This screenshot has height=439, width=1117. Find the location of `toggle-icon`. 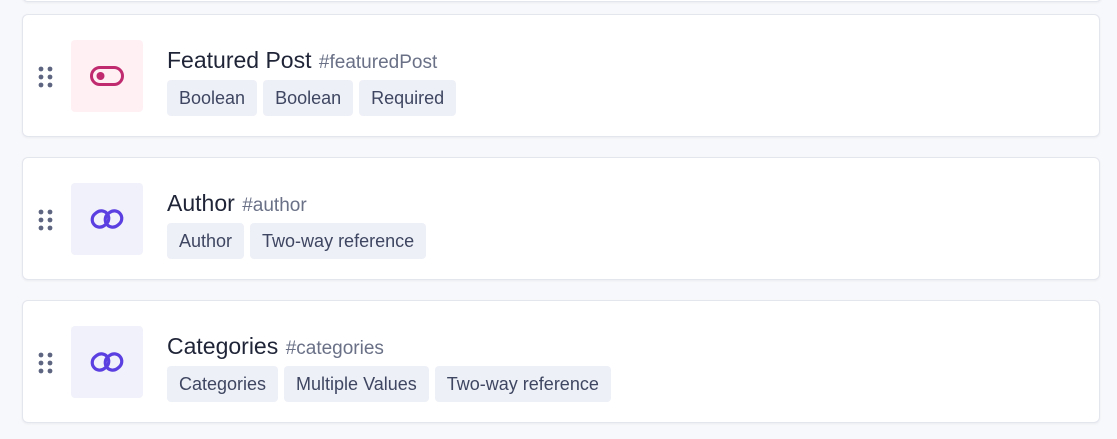

toggle-icon is located at coordinates (107, 76).